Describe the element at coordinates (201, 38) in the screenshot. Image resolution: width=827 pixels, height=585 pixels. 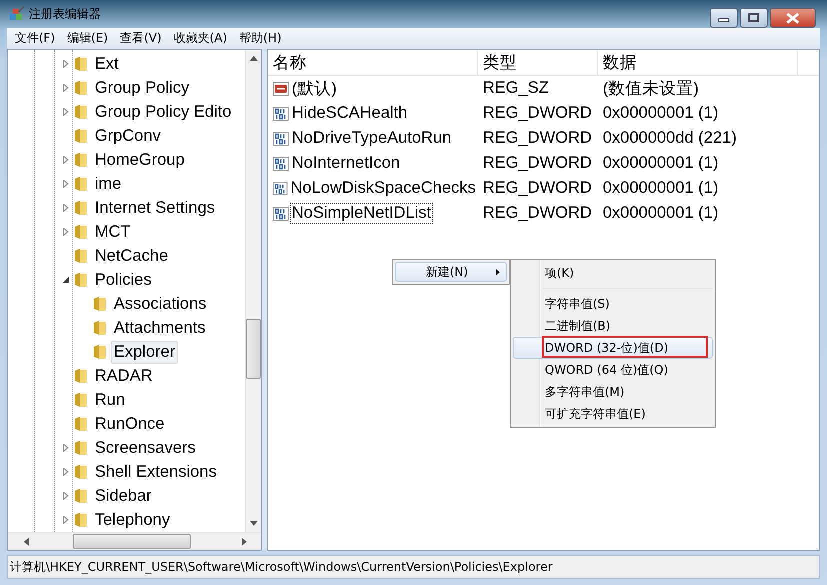
I see `menu-item: 收藏夹(A)` at that location.